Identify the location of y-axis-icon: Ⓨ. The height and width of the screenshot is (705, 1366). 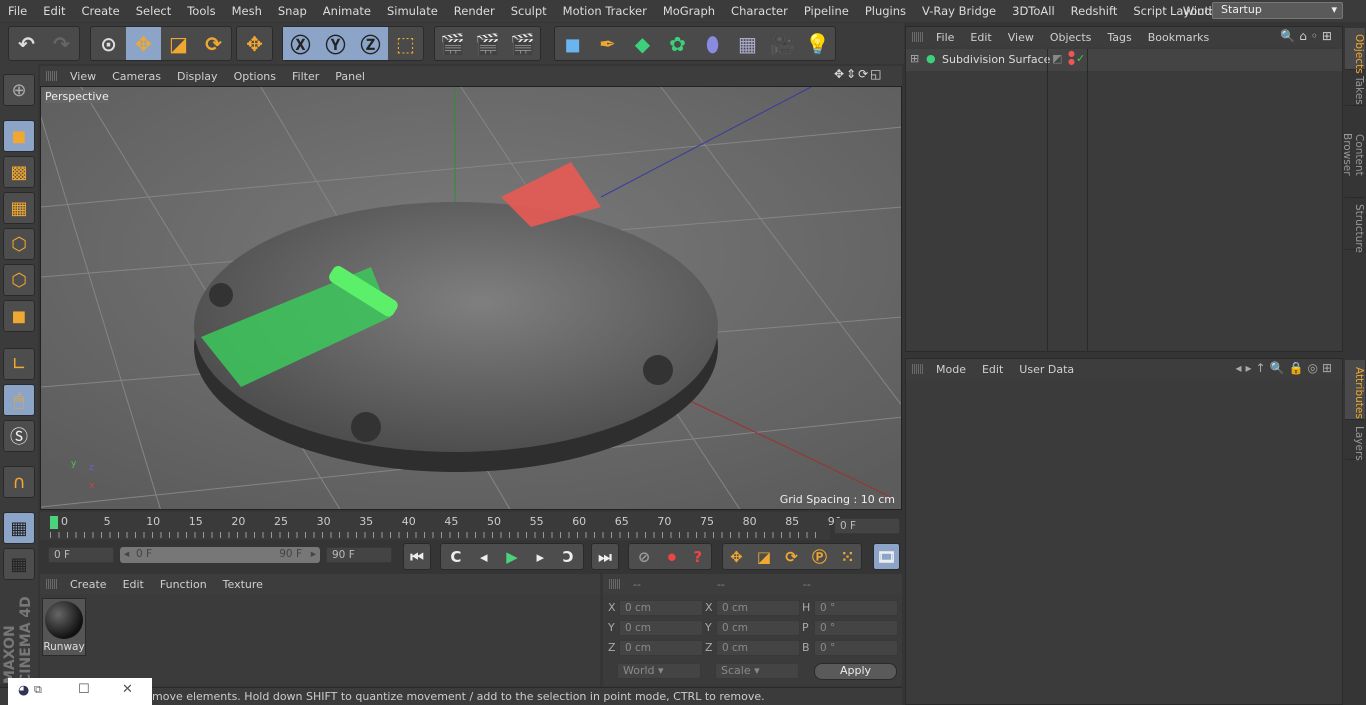
(335, 43).